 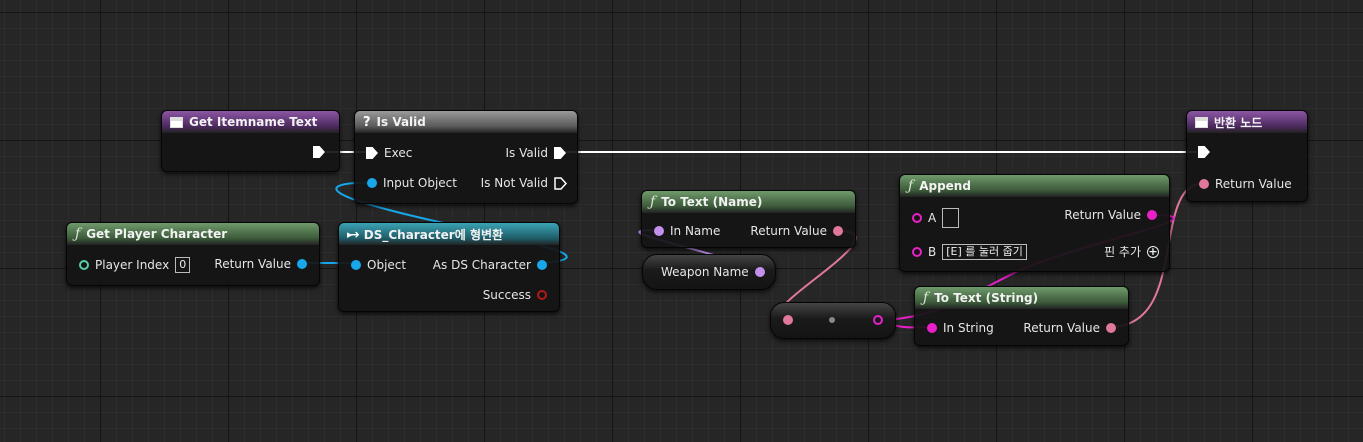 What do you see at coordinates (932, 328) in the screenshot?
I see `in-string-pin` at bounding box center [932, 328].